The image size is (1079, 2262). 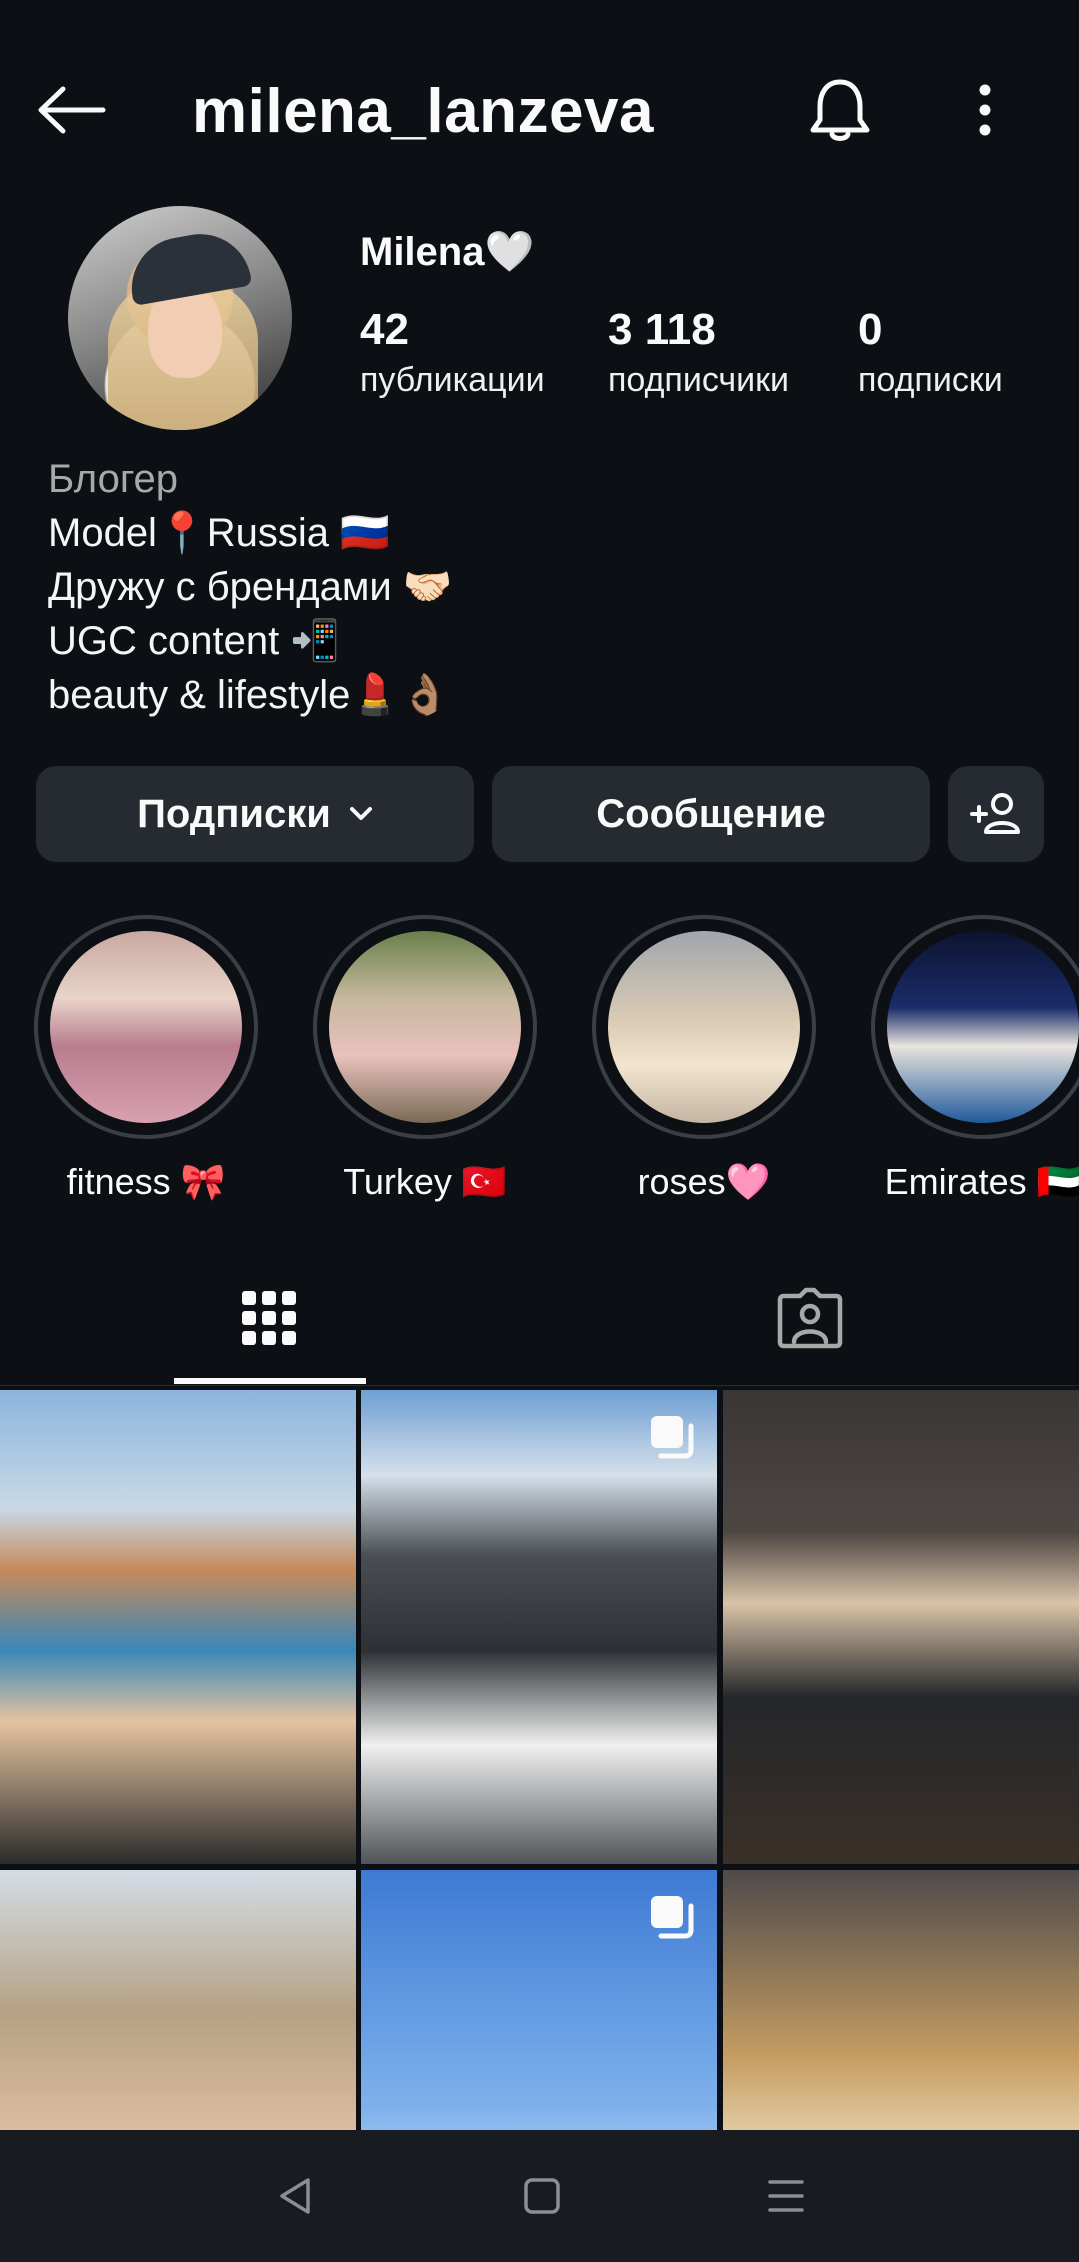 What do you see at coordinates (662, 329) in the screenshot?
I see `followers-count-value: 3 118` at bounding box center [662, 329].